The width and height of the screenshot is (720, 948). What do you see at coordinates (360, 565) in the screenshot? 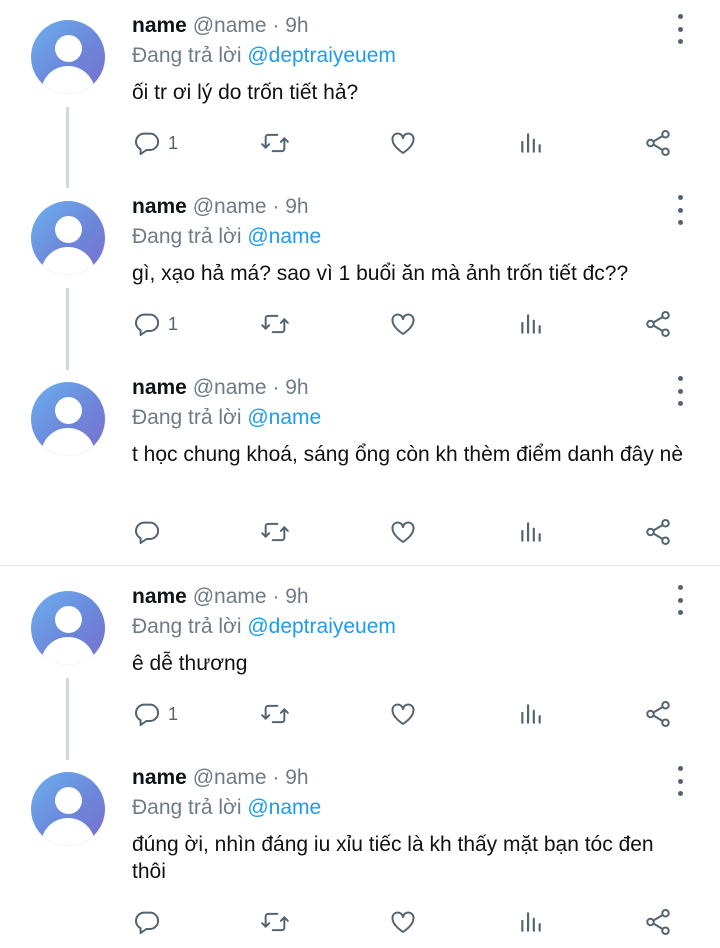
I see `conversation-divider` at bounding box center [360, 565].